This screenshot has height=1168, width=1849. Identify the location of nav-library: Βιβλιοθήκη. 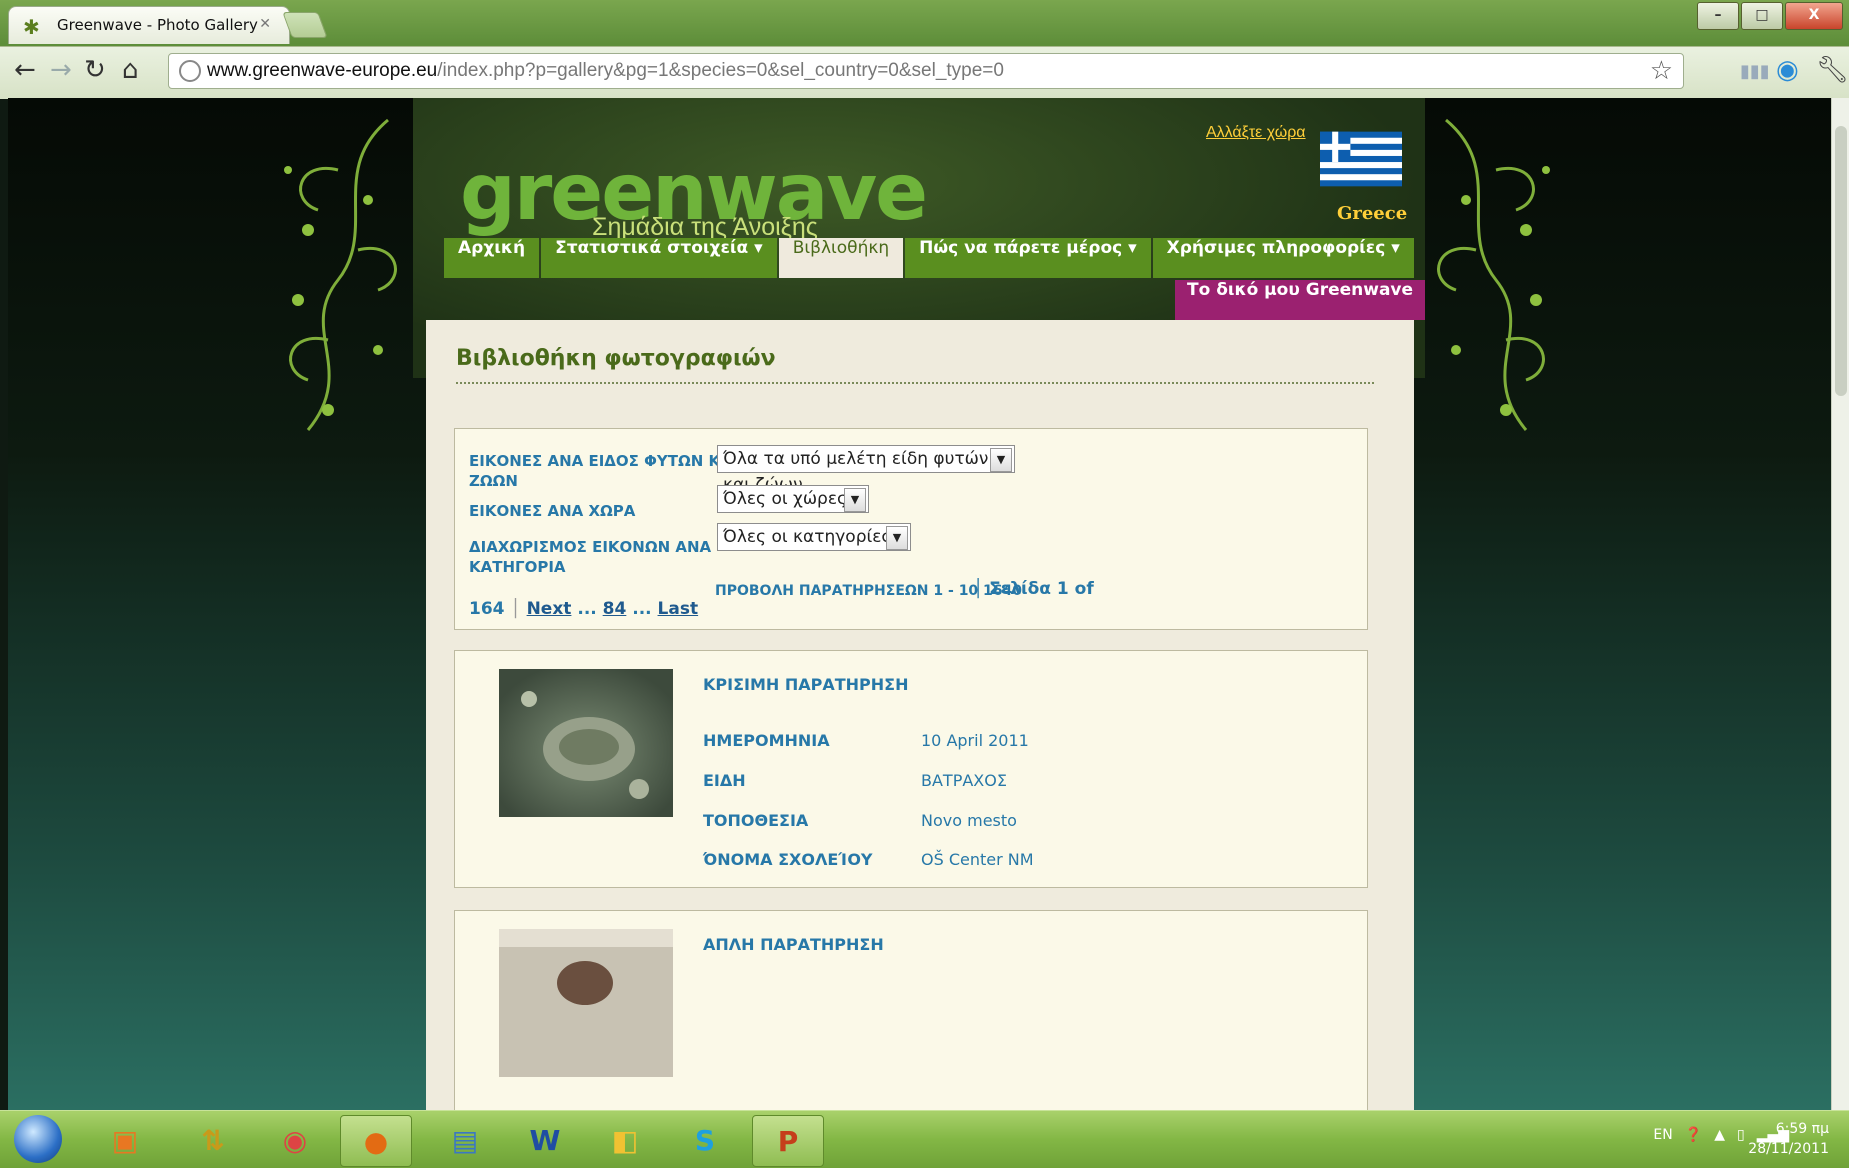
(841, 258).